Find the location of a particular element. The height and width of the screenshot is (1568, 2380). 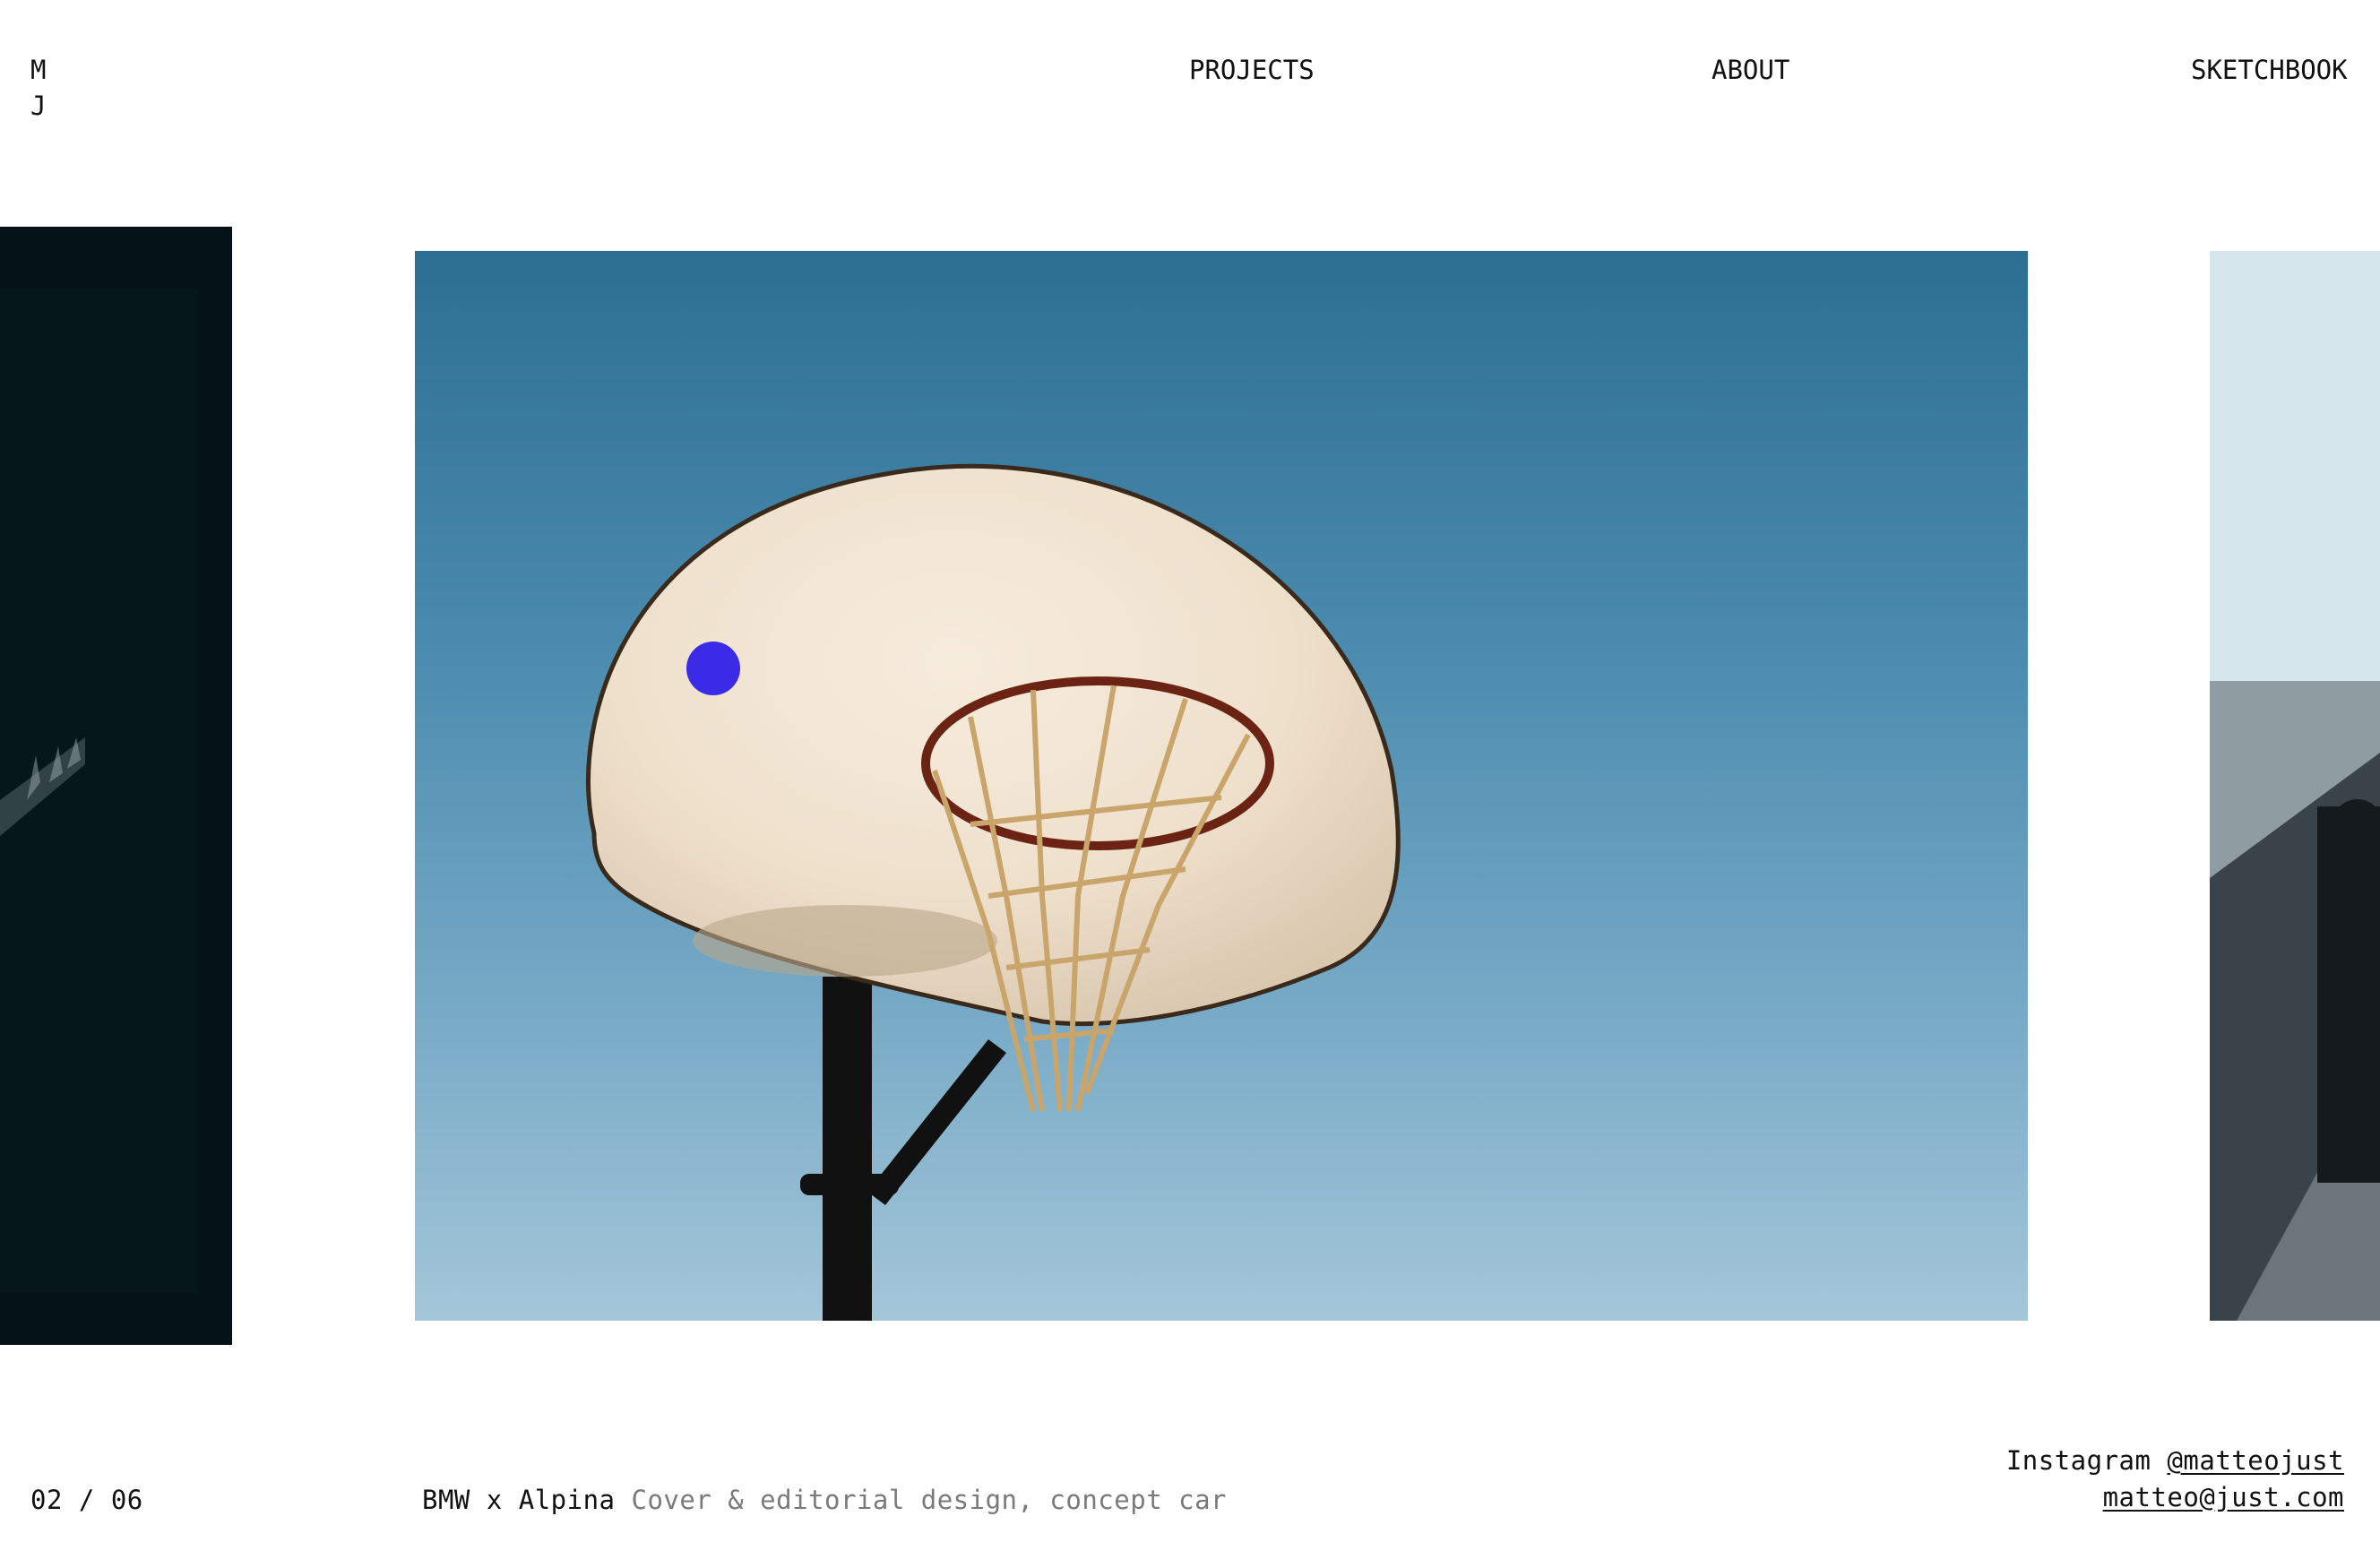

email-line: matteo@just.com is located at coordinates (2175, 1497).